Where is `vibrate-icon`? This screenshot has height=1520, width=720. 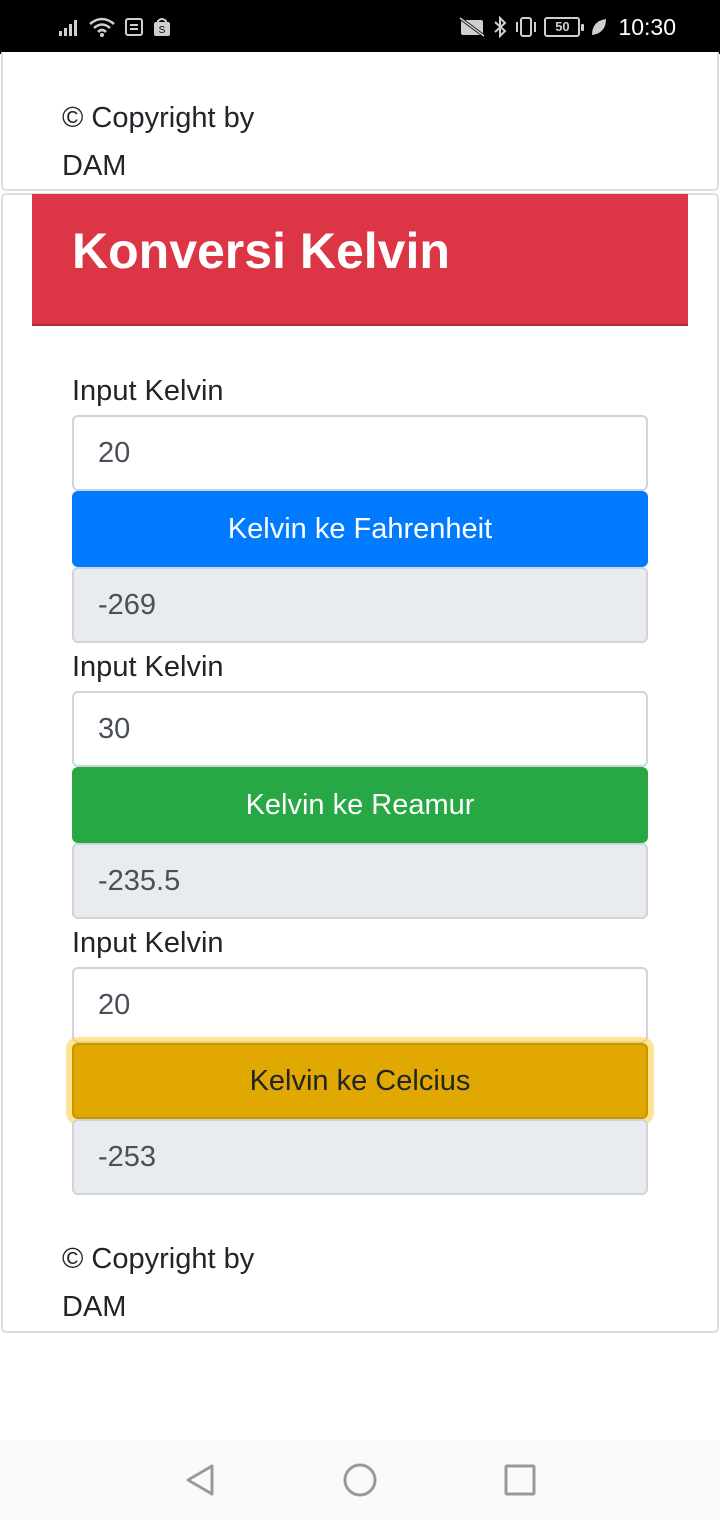 vibrate-icon is located at coordinates (526, 27).